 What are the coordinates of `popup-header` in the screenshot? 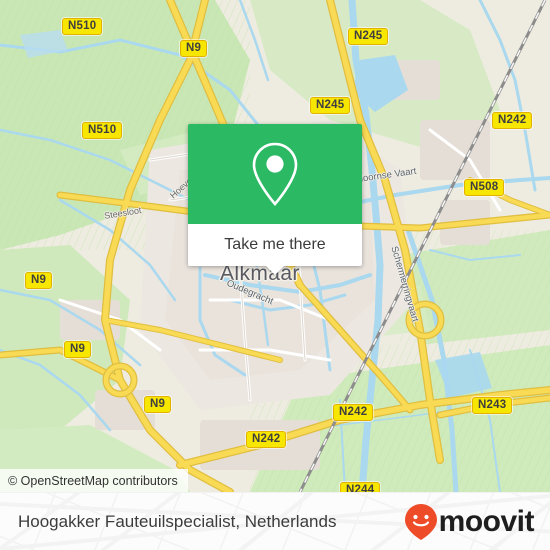 It's located at (275, 174).